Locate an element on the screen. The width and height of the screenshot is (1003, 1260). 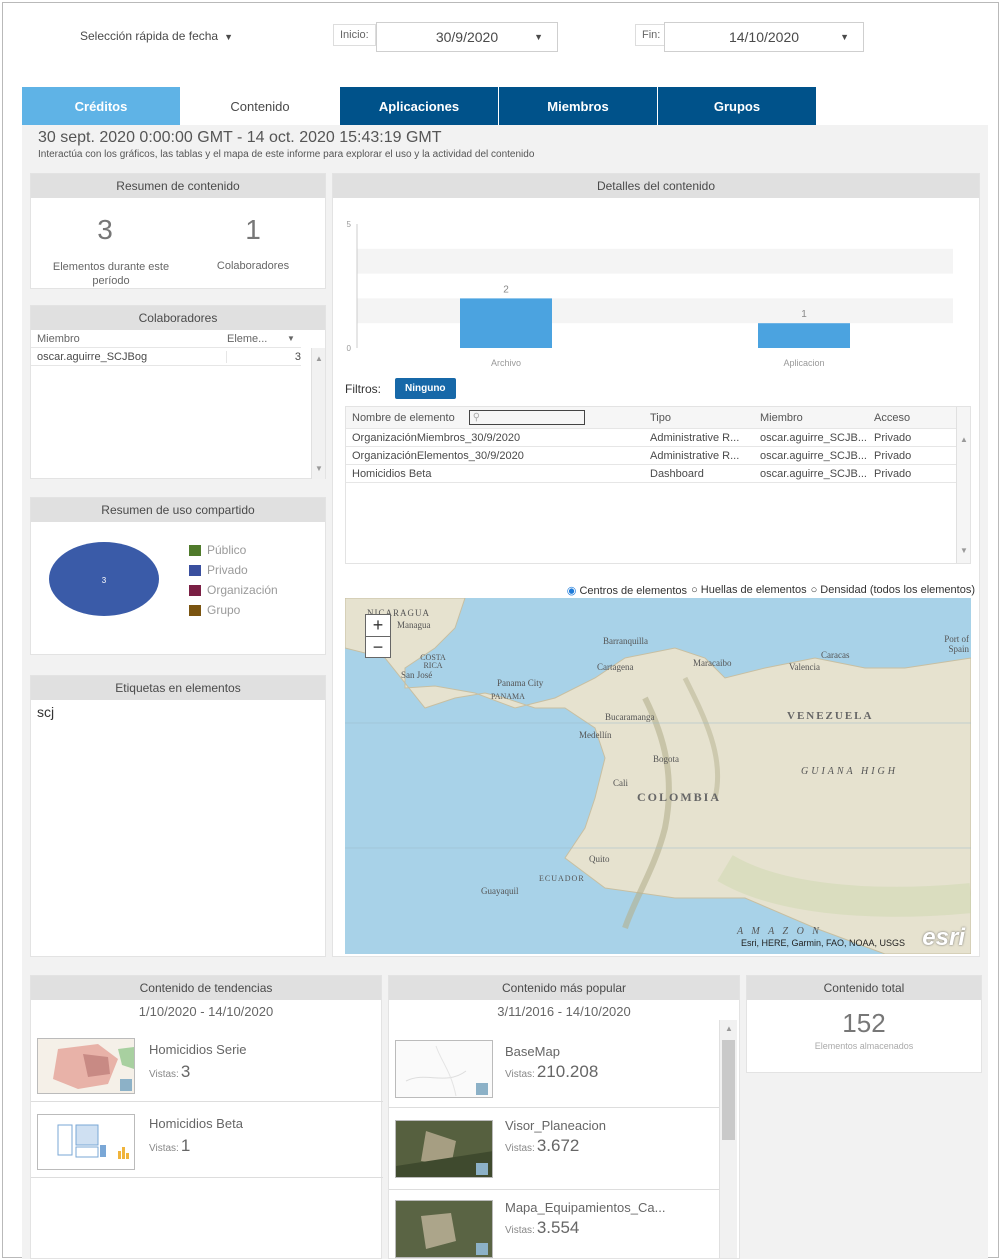
item-views: Vistas: 210.208 is located at coordinates (551, 1072).